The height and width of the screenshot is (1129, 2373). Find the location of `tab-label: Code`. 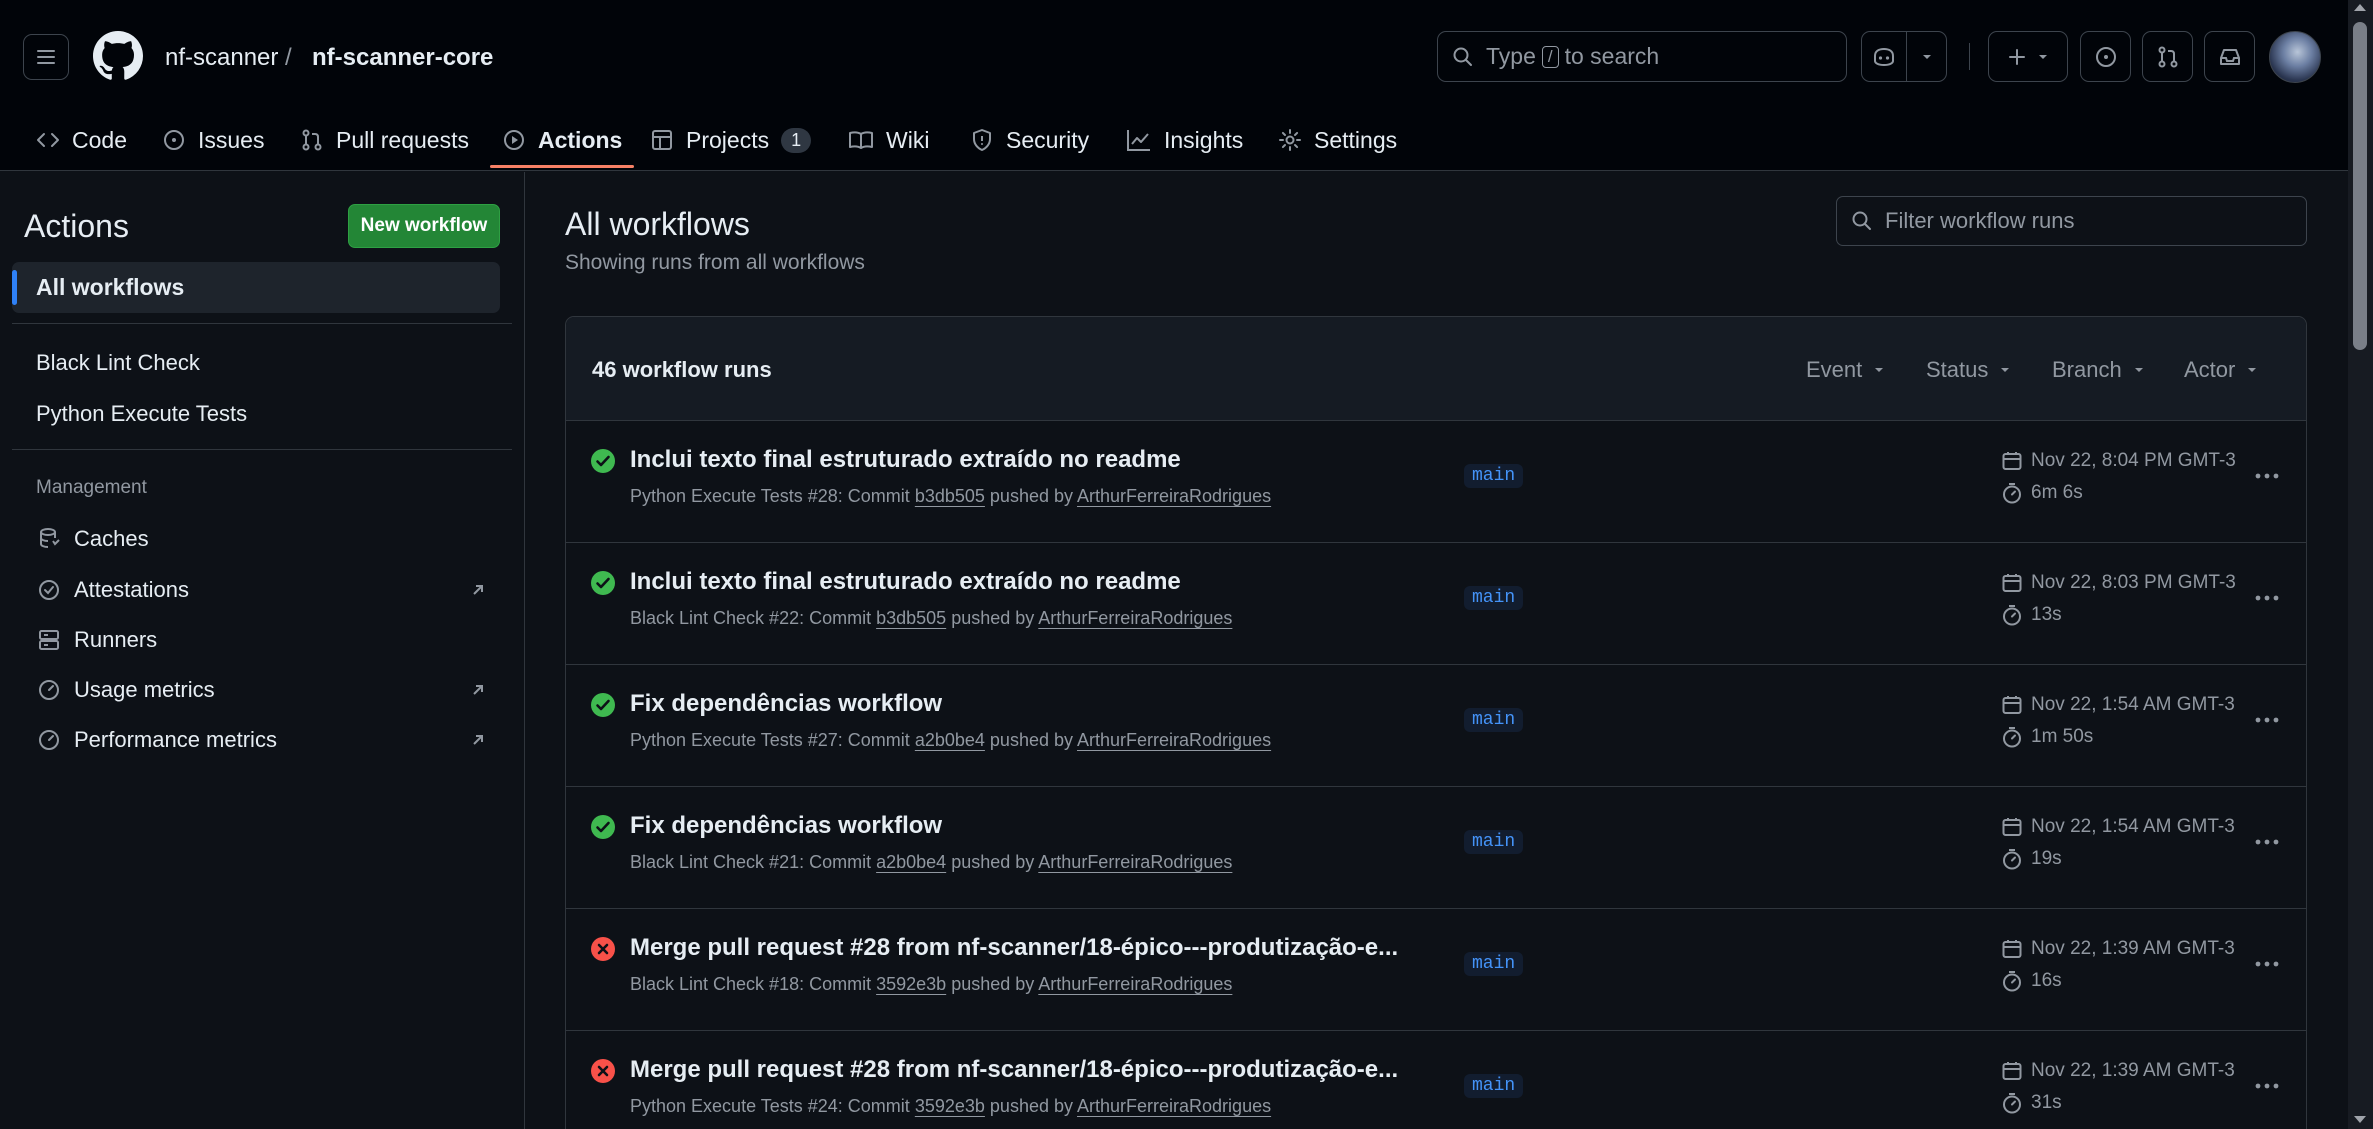

tab-label: Code is located at coordinates (99, 139).